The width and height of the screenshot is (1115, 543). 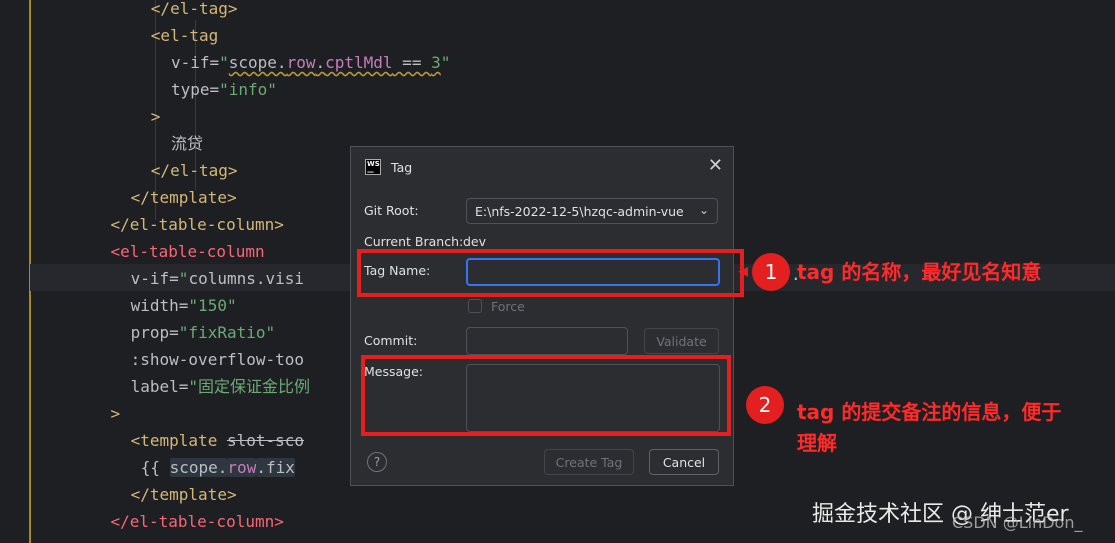 I want to click on code-line: {{ scope.row.fix, so click(x=218, y=467).